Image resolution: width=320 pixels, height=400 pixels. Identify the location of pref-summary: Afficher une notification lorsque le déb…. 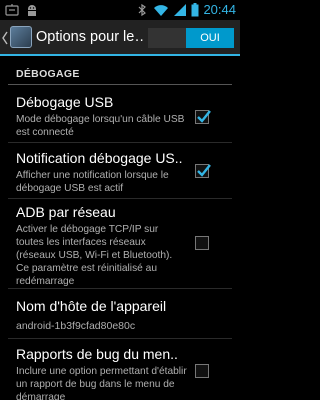
(92, 182).